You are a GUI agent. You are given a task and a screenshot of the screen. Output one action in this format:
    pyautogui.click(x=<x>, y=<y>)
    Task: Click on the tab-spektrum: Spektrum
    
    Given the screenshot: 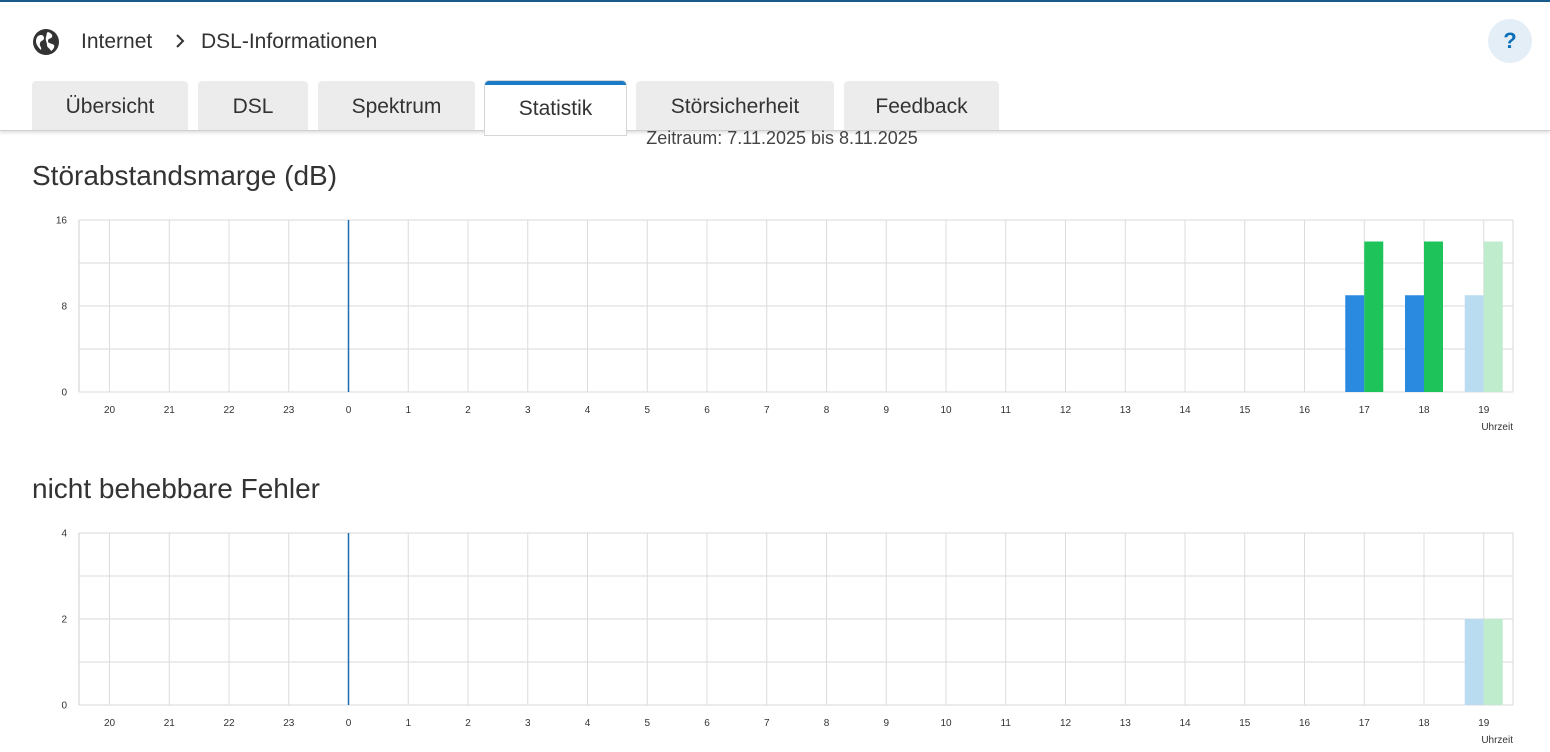 What is the action you would take?
    pyautogui.click(x=396, y=105)
    